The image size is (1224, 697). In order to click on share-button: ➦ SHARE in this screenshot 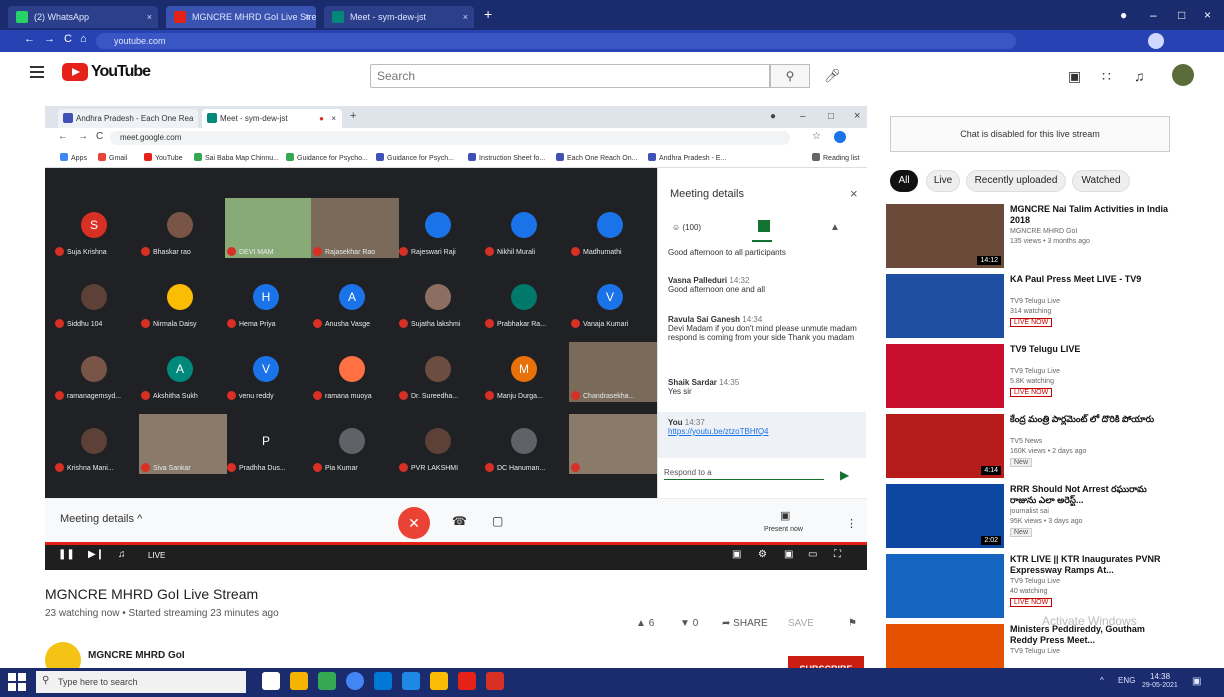, I will do `click(745, 623)`.